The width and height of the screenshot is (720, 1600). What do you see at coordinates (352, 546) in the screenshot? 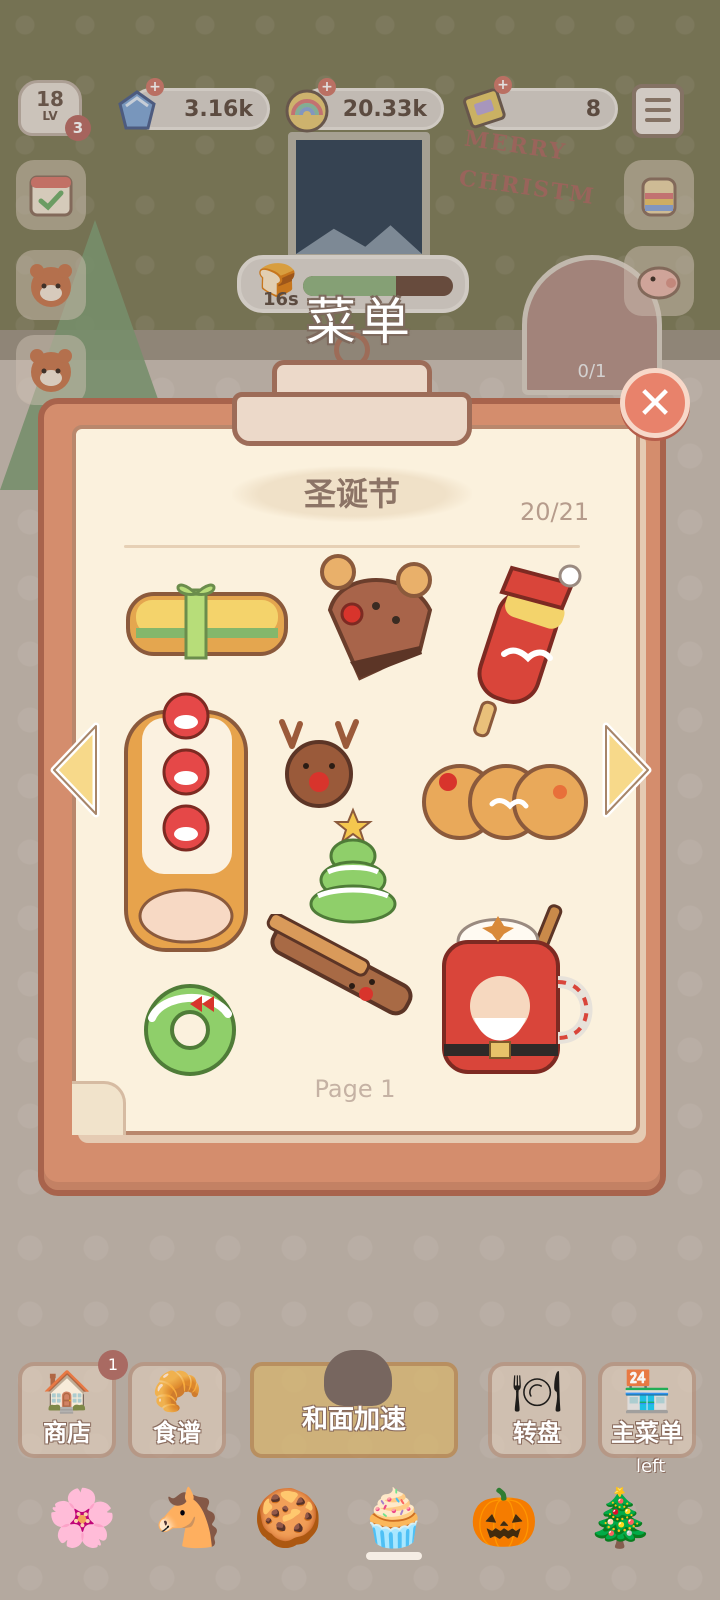
I see `title-divider` at bounding box center [352, 546].